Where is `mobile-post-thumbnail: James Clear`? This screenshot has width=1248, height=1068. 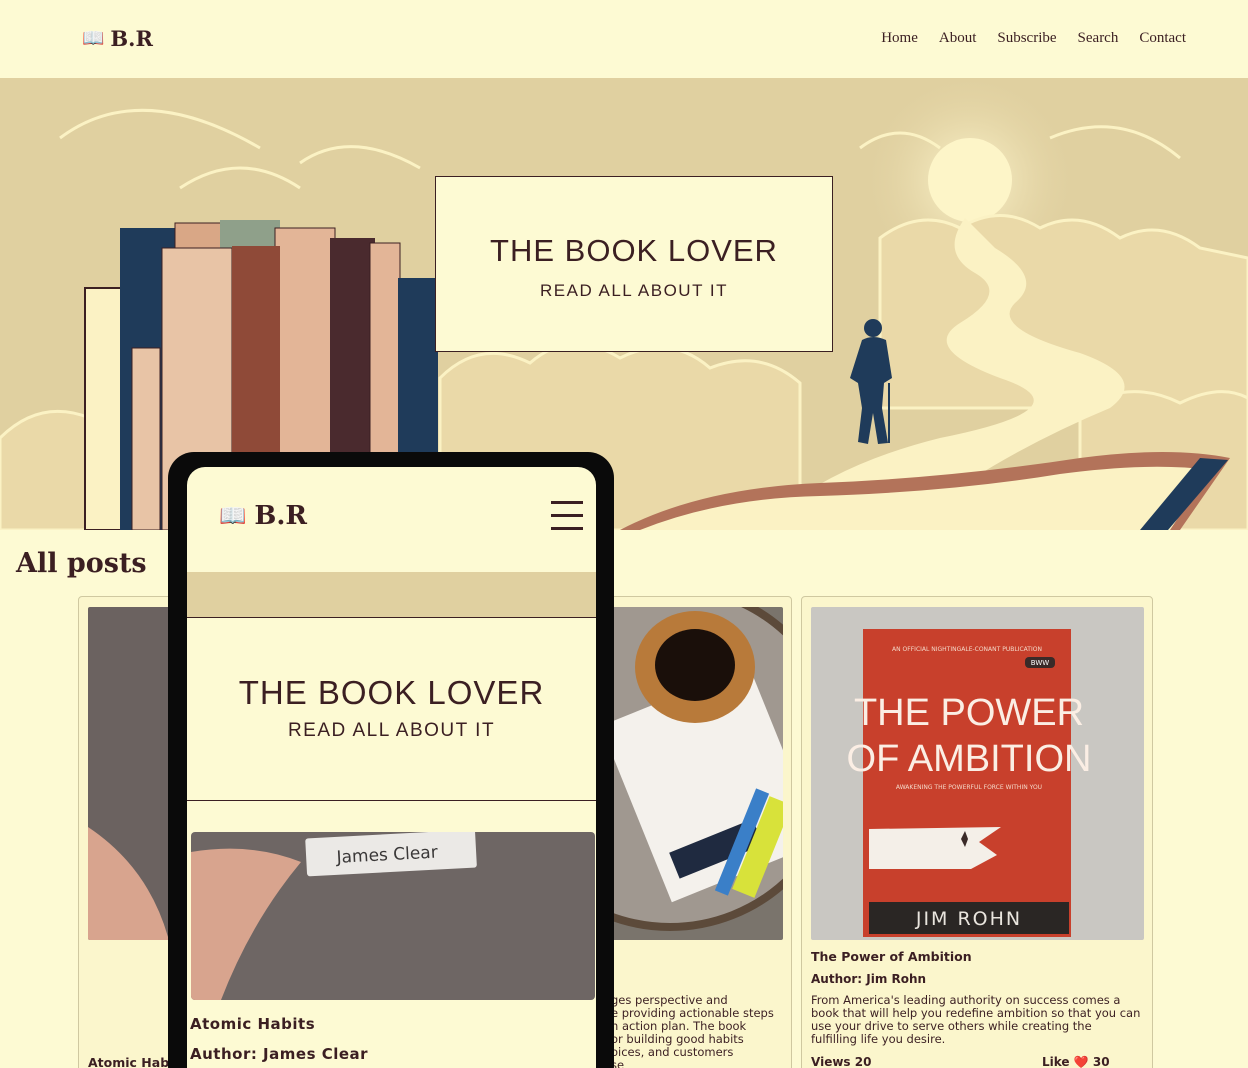 mobile-post-thumbnail: James Clear is located at coordinates (393, 916).